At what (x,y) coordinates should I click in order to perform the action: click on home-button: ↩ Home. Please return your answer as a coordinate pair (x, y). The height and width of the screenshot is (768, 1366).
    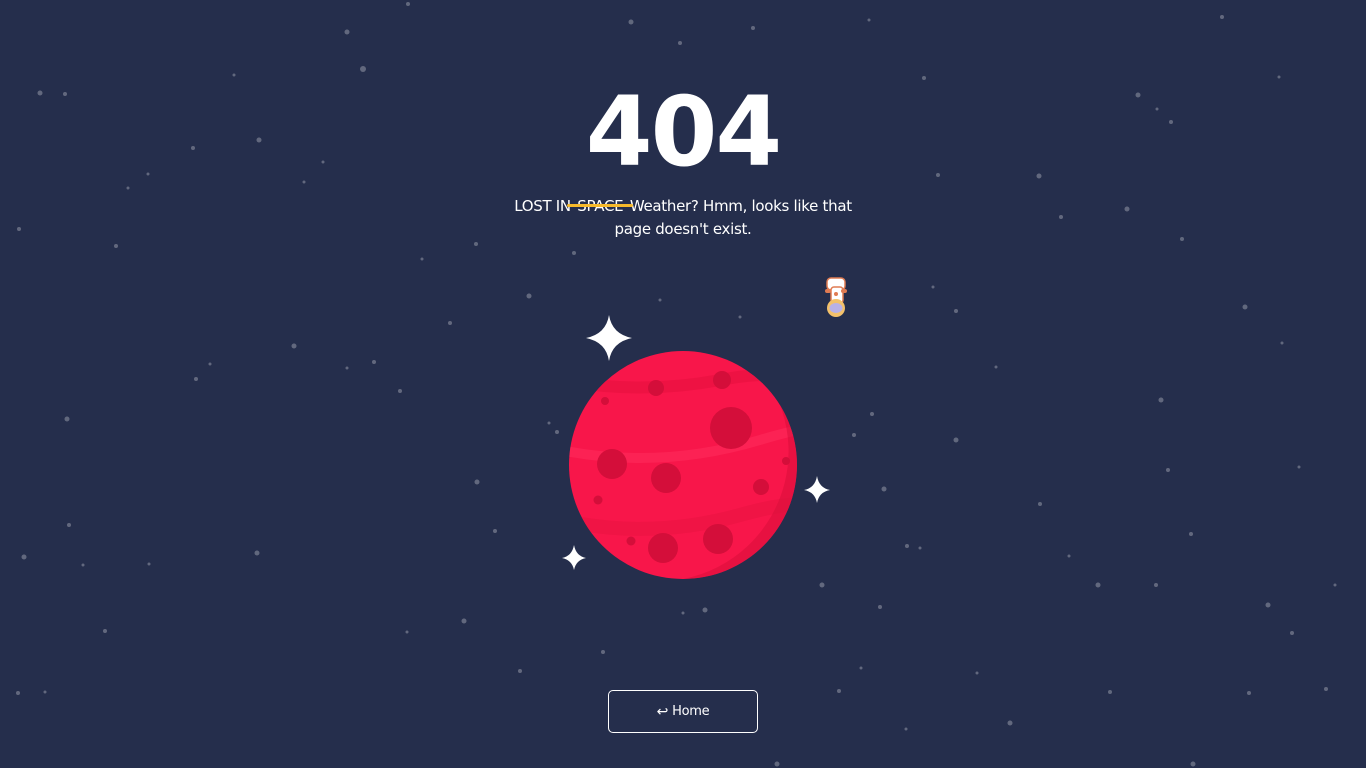
    Looking at the image, I should click on (683, 711).